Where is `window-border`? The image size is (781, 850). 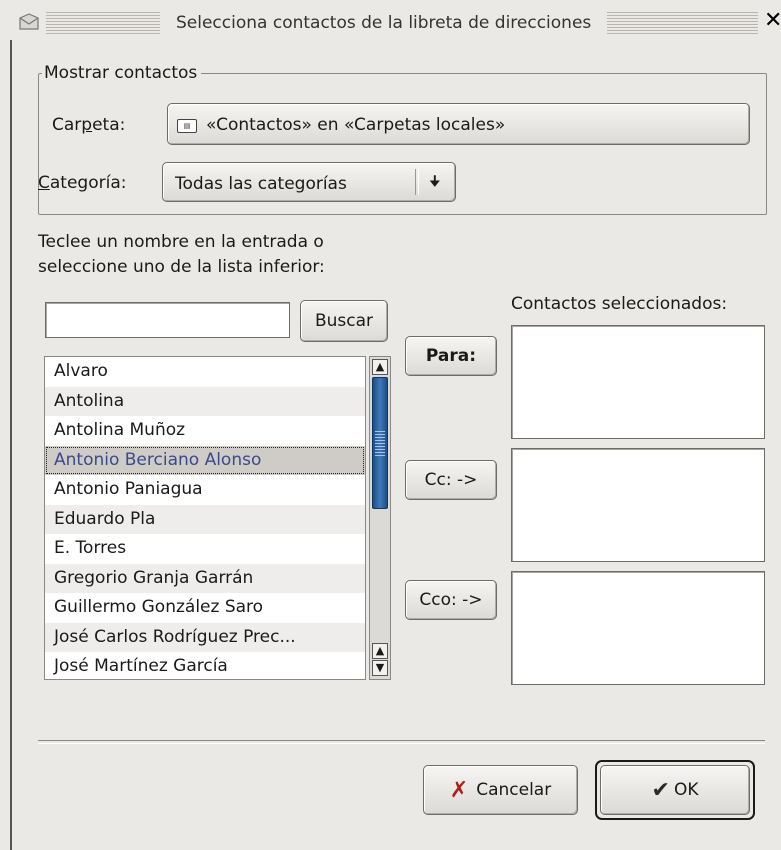
window-border is located at coordinates (11, 445).